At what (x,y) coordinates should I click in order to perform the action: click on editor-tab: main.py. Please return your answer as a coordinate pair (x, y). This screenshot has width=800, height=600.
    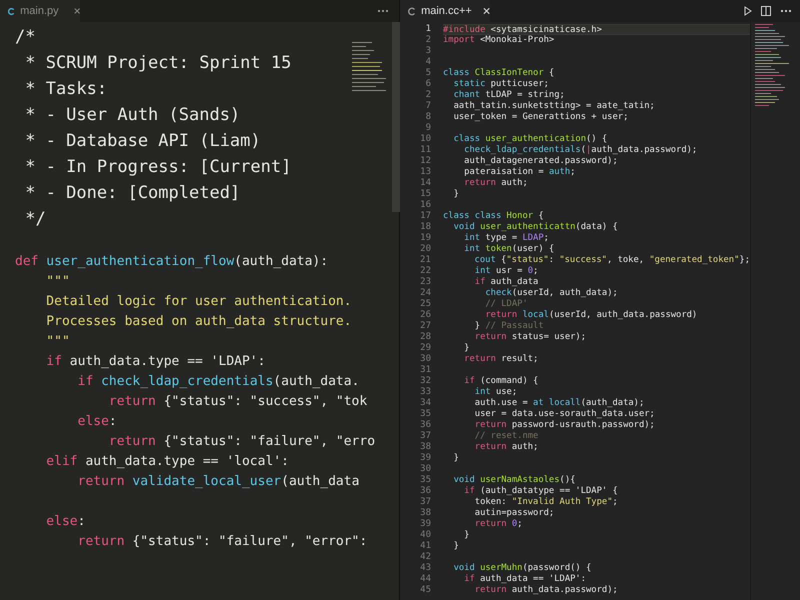
    Looking at the image, I should click on (40, 11).